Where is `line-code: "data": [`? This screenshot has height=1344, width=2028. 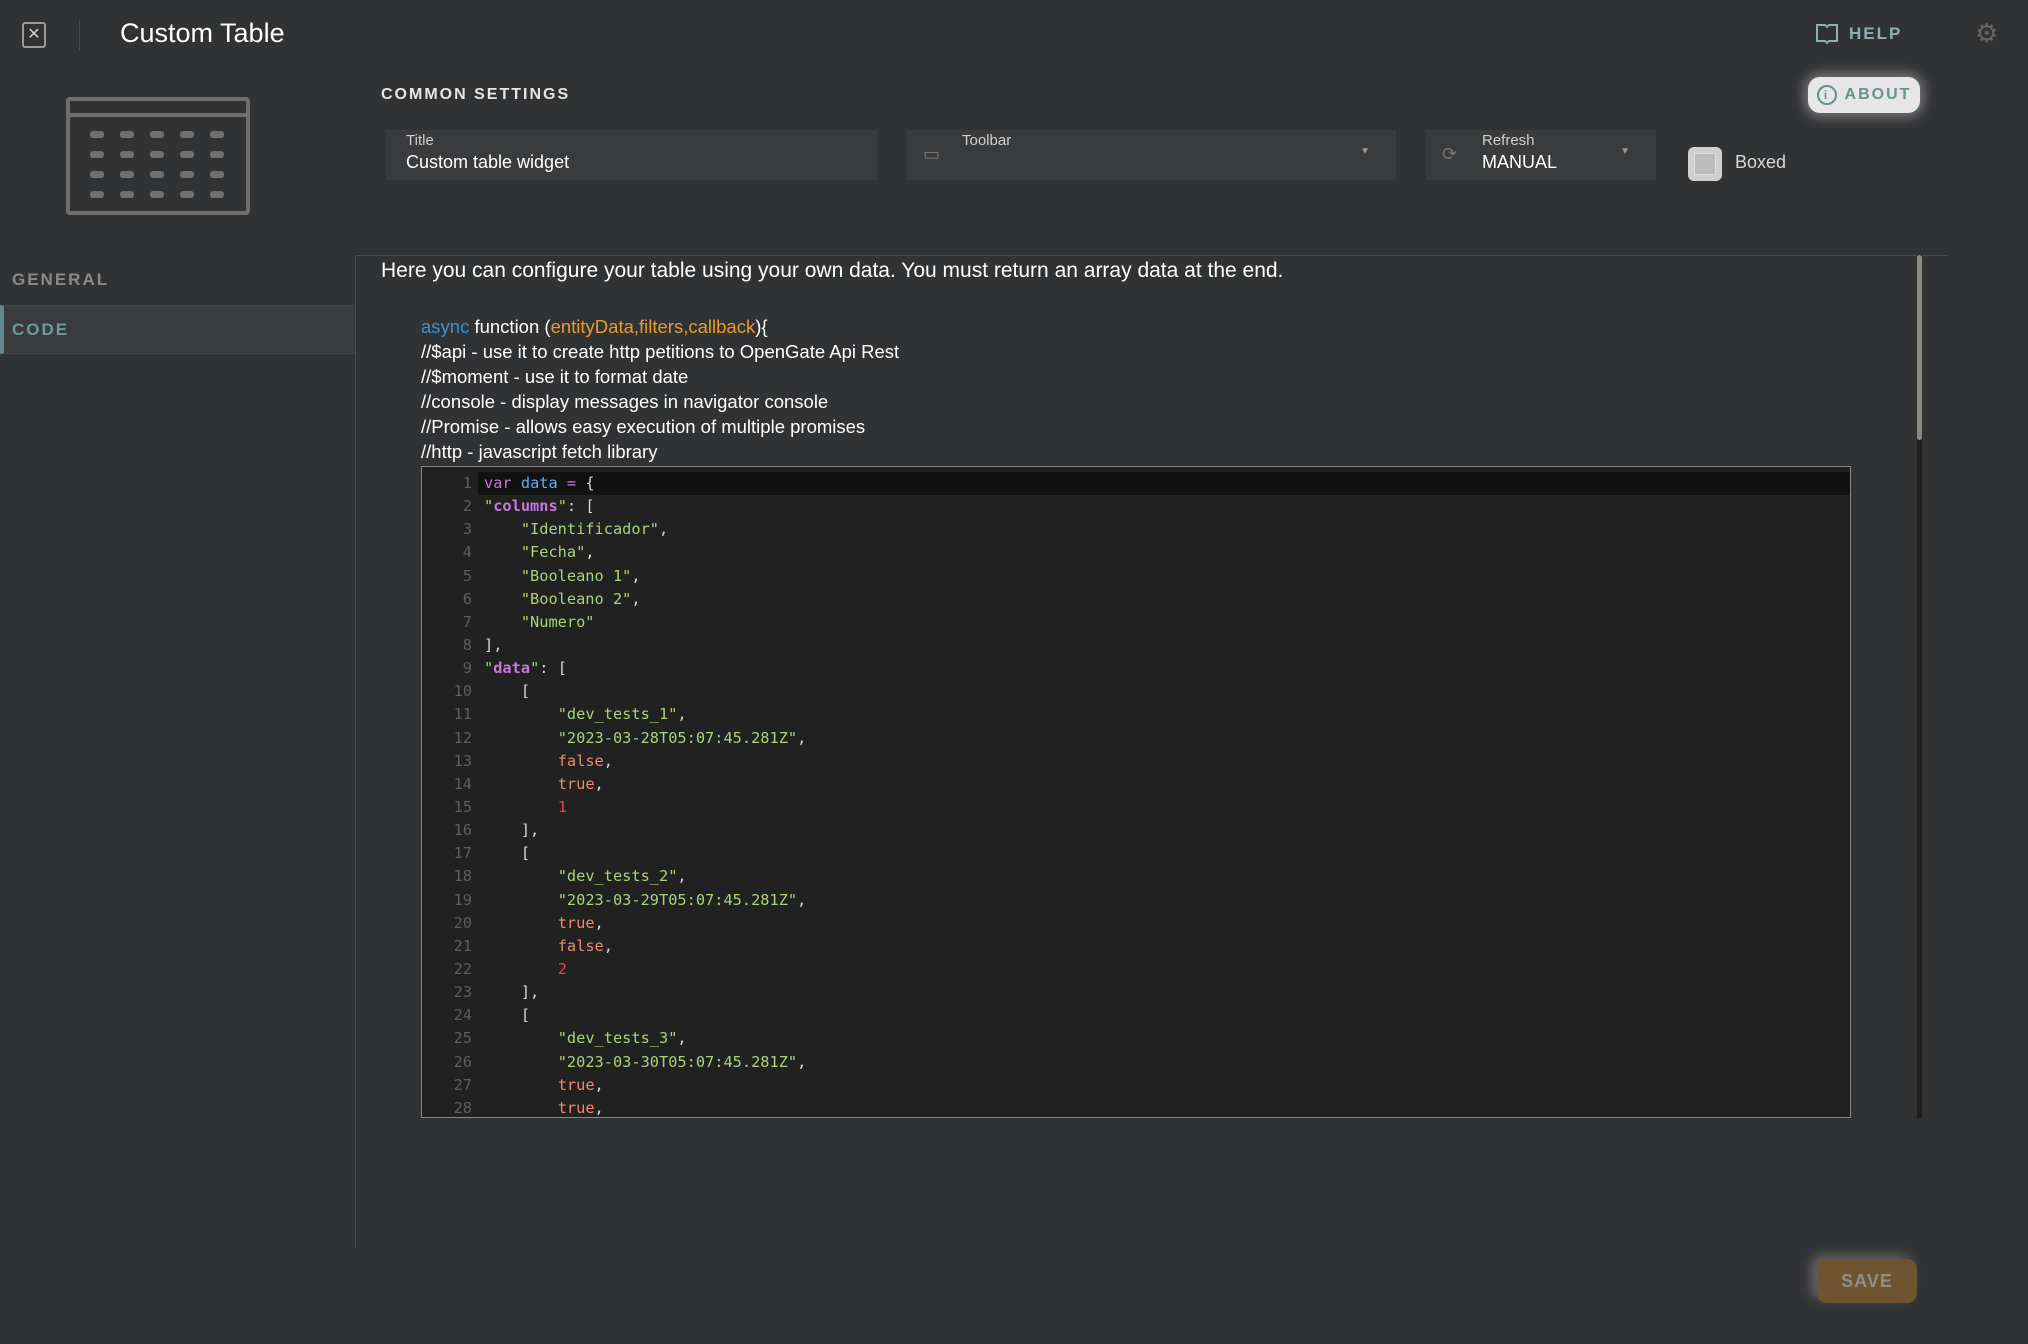
line-code: "data": [ is located at coordinates (525, 668).